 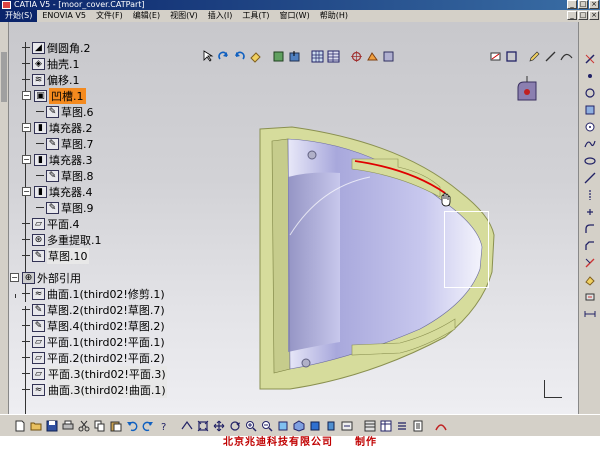 I want to click on scrollbar-thumb, so click(x=4, y=77).